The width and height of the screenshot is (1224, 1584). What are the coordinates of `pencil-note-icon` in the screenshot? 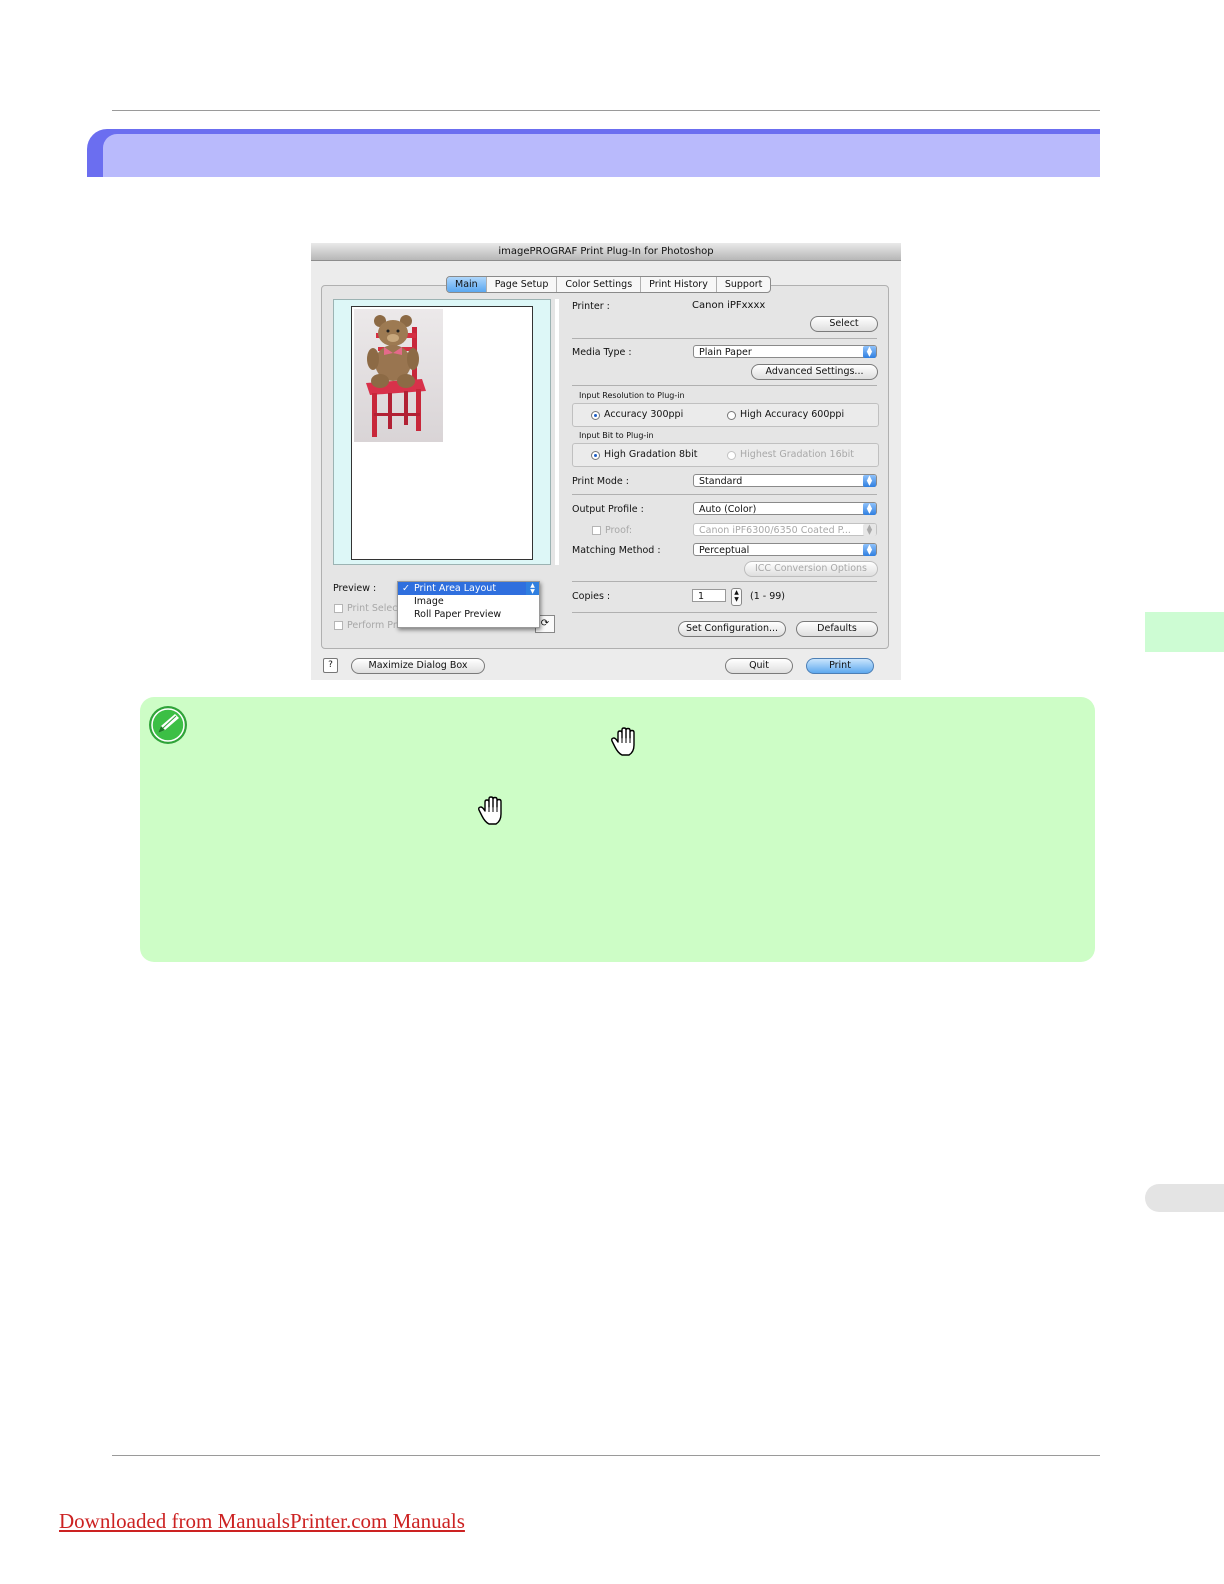 It's located at (168, 725).